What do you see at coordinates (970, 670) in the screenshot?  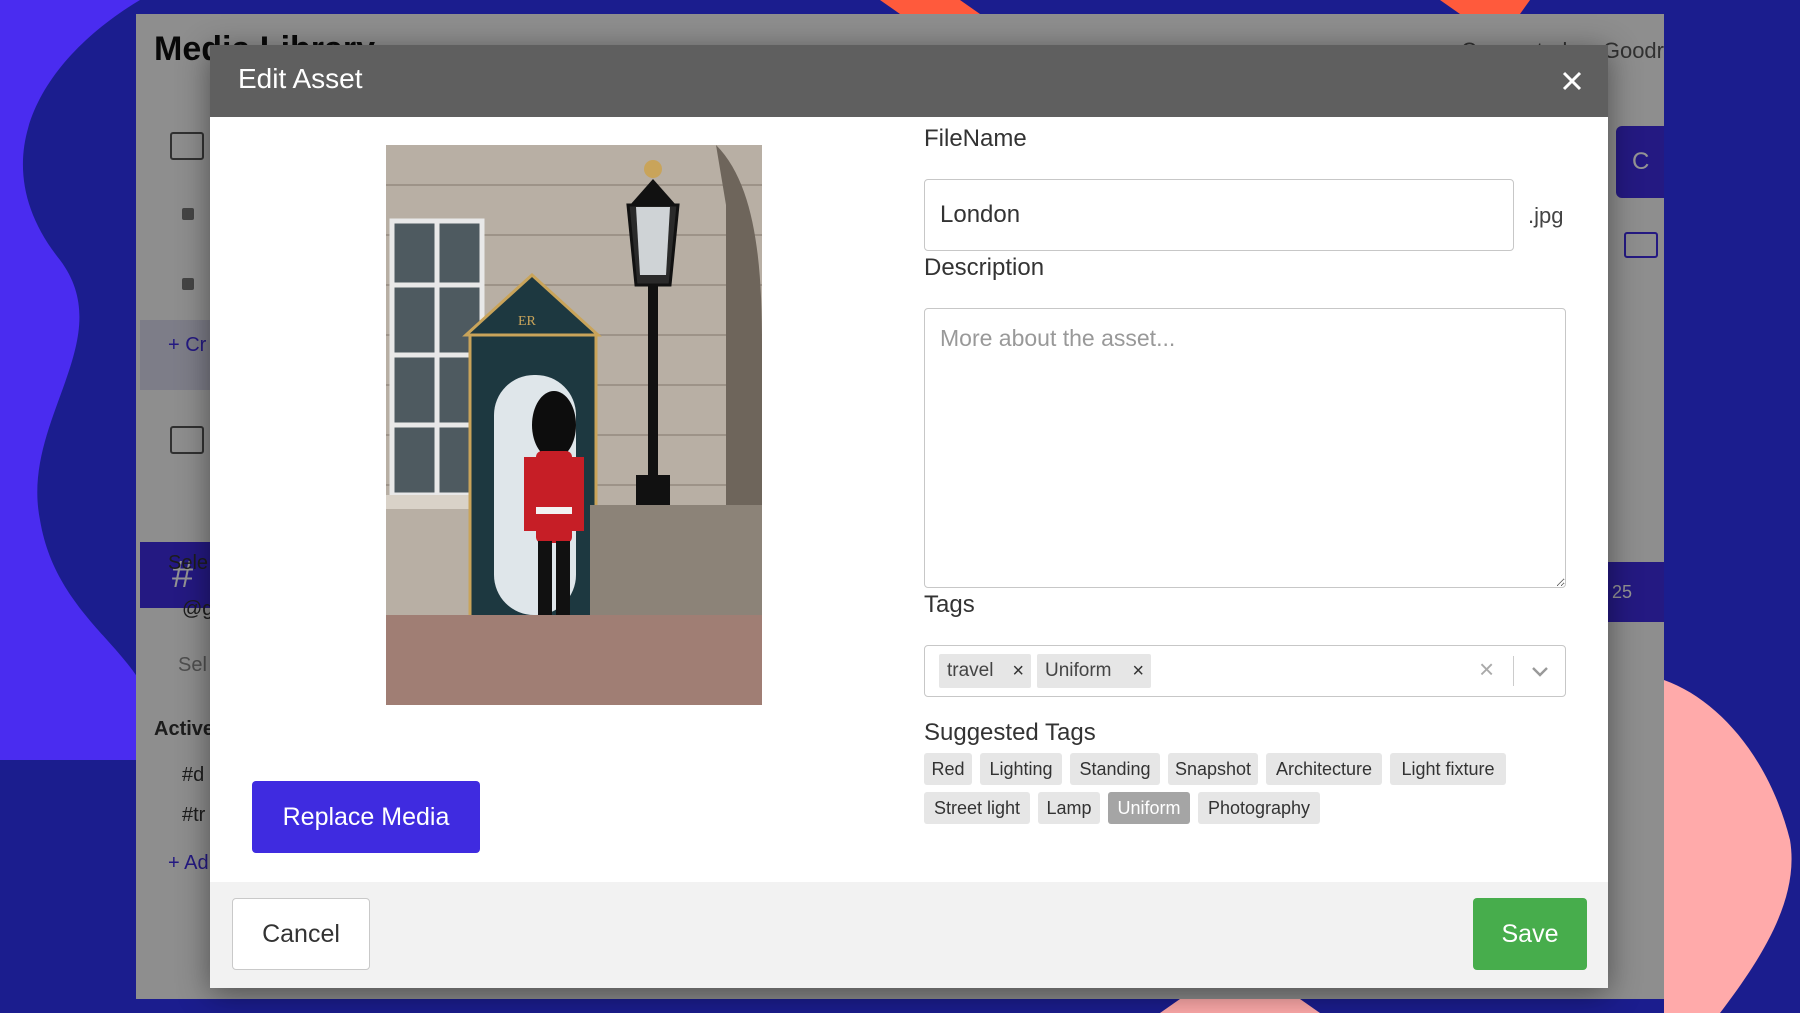 I see `tag-chip-label: travel` at bounding box center [970, 670].